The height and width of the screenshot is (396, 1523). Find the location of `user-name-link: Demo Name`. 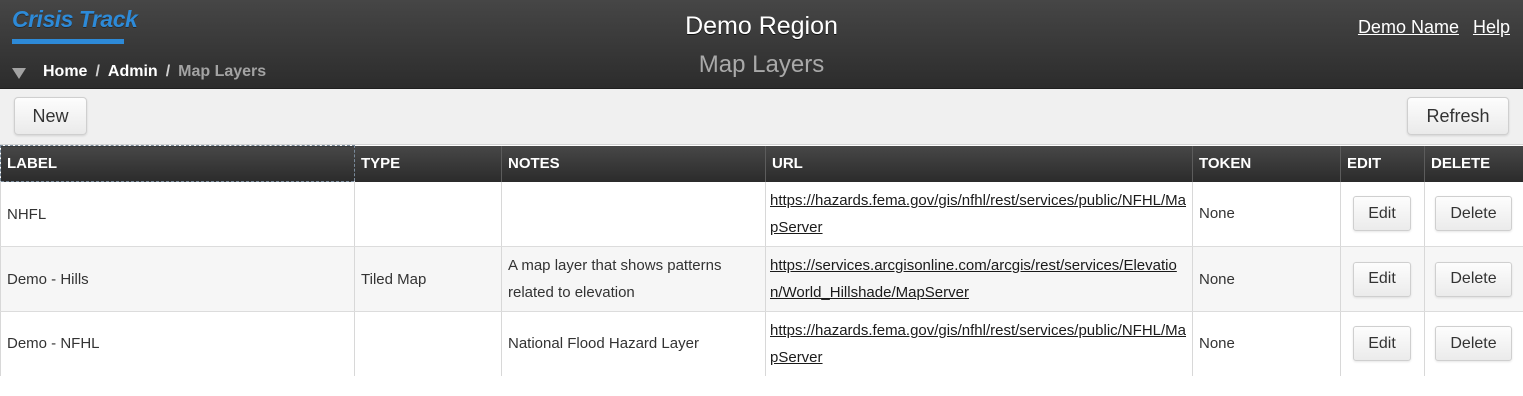

user-name-link: Demo Name is located at coordinates (1408, 27).